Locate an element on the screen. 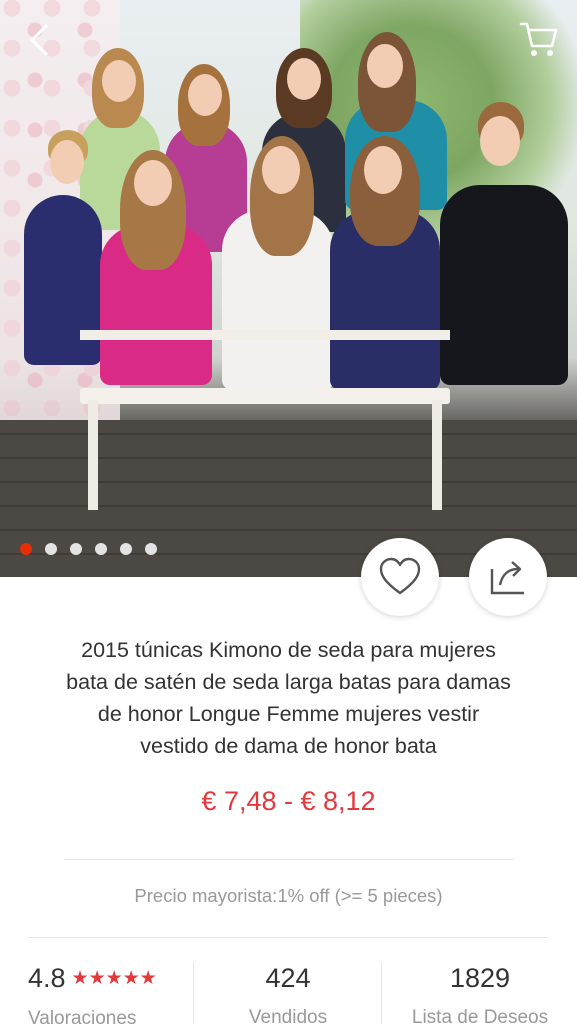 The height and width of the screenshot is (1024, 577). share-icon is located at coordinates (507, 578).